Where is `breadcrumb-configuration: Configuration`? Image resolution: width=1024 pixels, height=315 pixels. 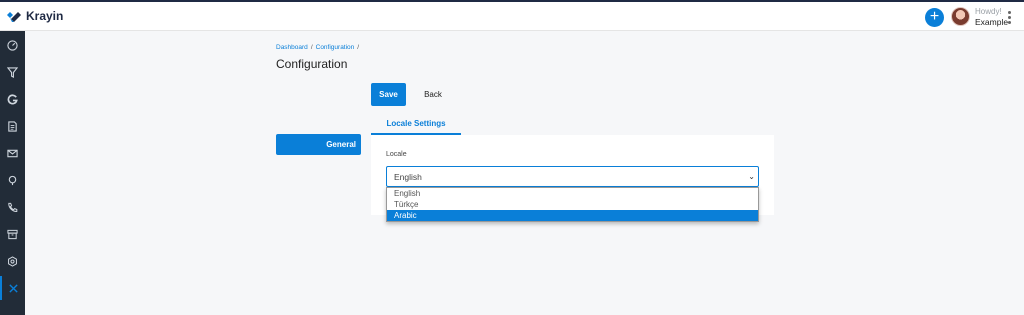
breadcrumb-configuration: Configuration is located at coordinates (335, 47).